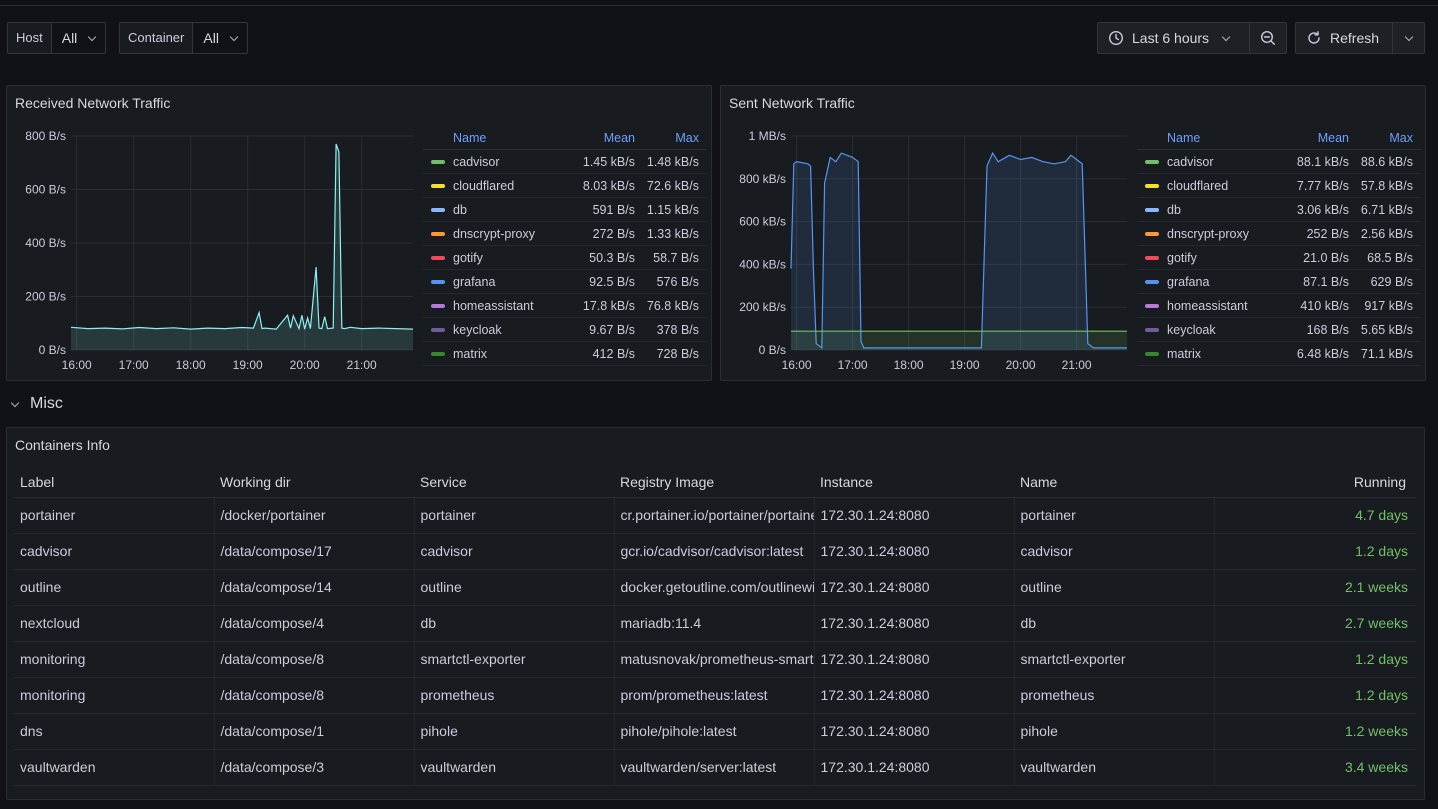  Describe the element at coordinates (36, 404) in the screenshot. I see `misc-row-header: Misc` at that location.